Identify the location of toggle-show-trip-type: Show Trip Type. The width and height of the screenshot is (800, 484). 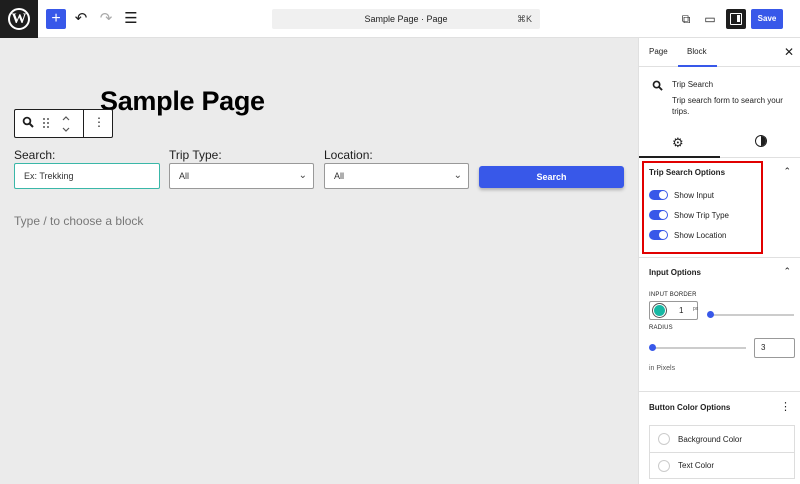
(689, 215).